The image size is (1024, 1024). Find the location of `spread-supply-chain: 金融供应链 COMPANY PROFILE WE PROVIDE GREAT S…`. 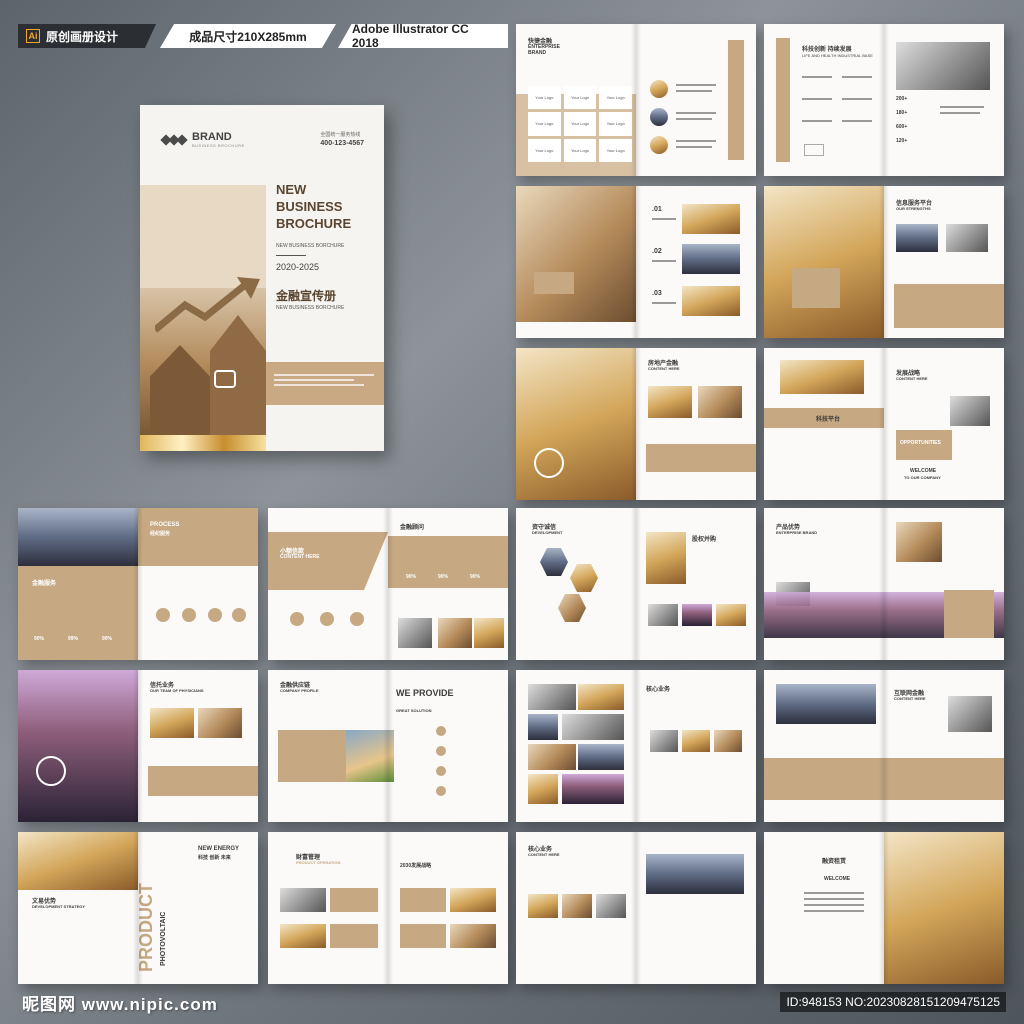

spread-supply-chain: 金融供应链 COMPANY PROFILE WE PROVIDE GREAT S… is located at coordinates (388, 746).